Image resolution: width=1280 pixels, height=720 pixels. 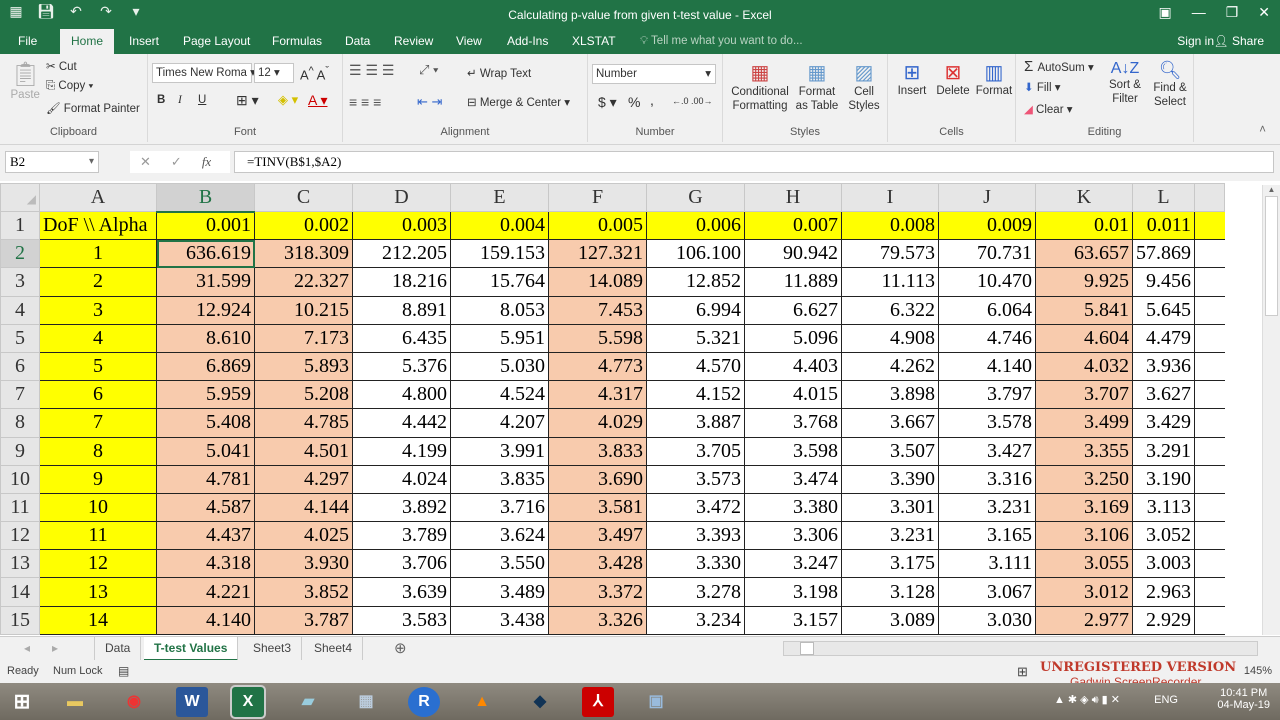 I want to click on cell-a15: 14, so click(x=98, y=620).